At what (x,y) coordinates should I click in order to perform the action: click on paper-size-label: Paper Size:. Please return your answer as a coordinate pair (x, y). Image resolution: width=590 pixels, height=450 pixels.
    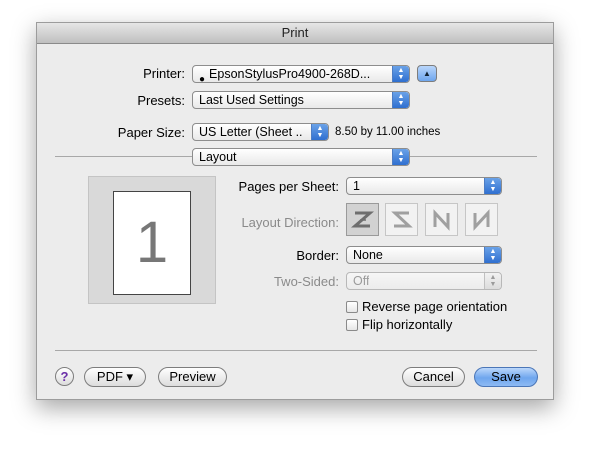
    Looking at the image, I should click on (151, 132).